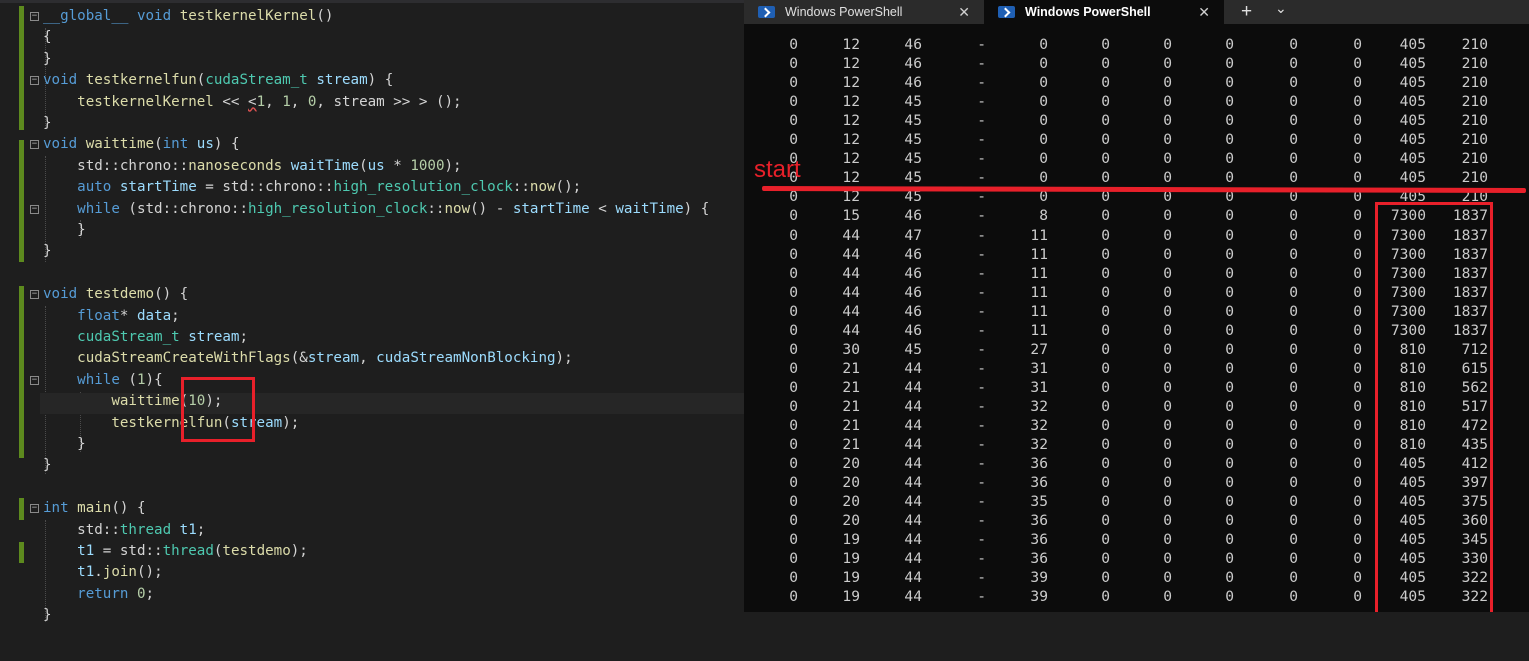 This screenshot has width=1529, height=661. What do you see at coordinates (376, 165) in the screenshot?
I see `code-token: us` at bounding box center [376, 165].